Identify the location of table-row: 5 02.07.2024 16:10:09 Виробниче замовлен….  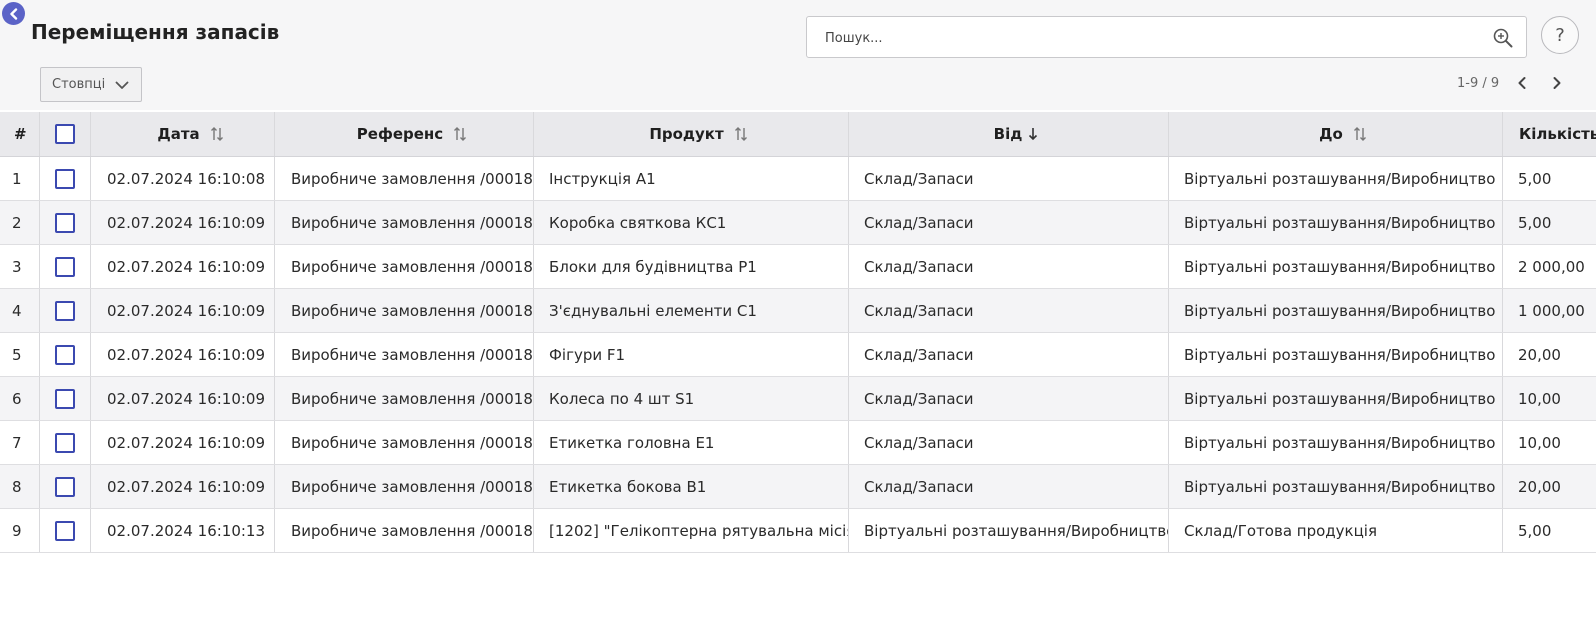
(798, 355).